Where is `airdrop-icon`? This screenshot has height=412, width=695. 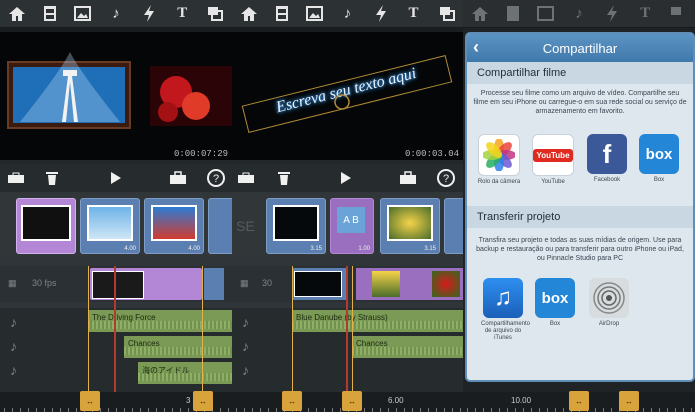
airdrop-icon is located at coordinates (609, 298).